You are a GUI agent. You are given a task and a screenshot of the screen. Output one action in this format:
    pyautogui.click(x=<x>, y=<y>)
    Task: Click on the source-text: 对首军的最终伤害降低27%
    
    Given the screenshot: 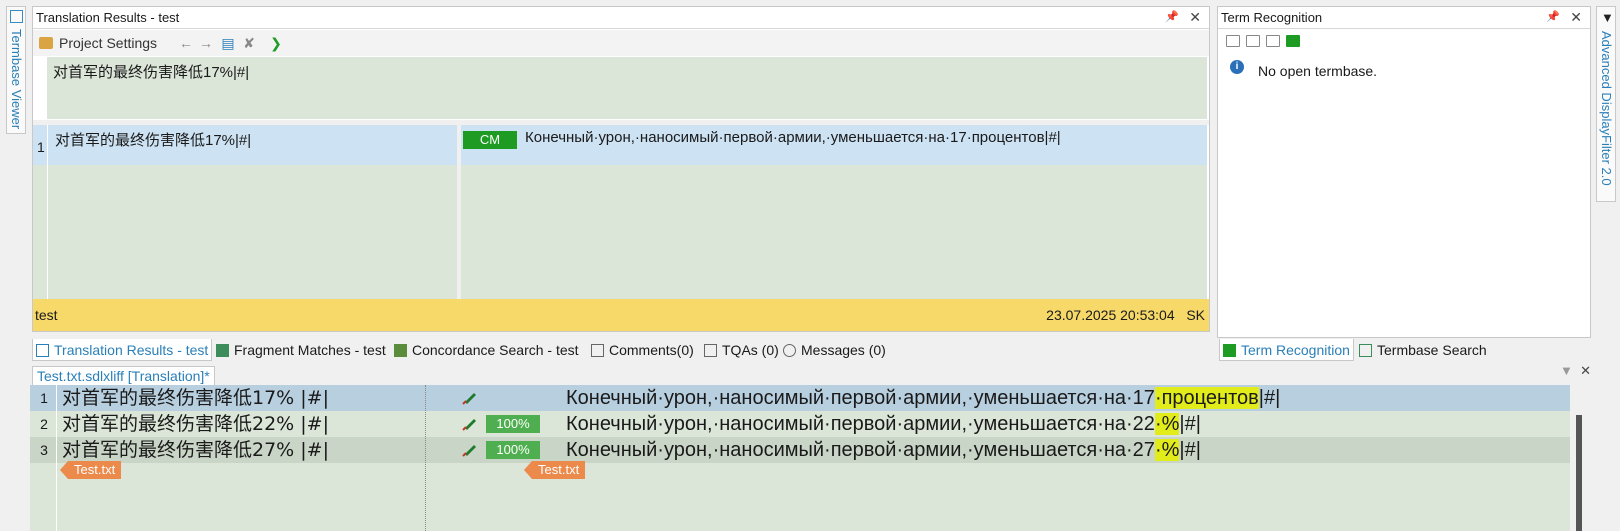 What is the action you would take?
    pyautogui.click(x=178, y=450)
    